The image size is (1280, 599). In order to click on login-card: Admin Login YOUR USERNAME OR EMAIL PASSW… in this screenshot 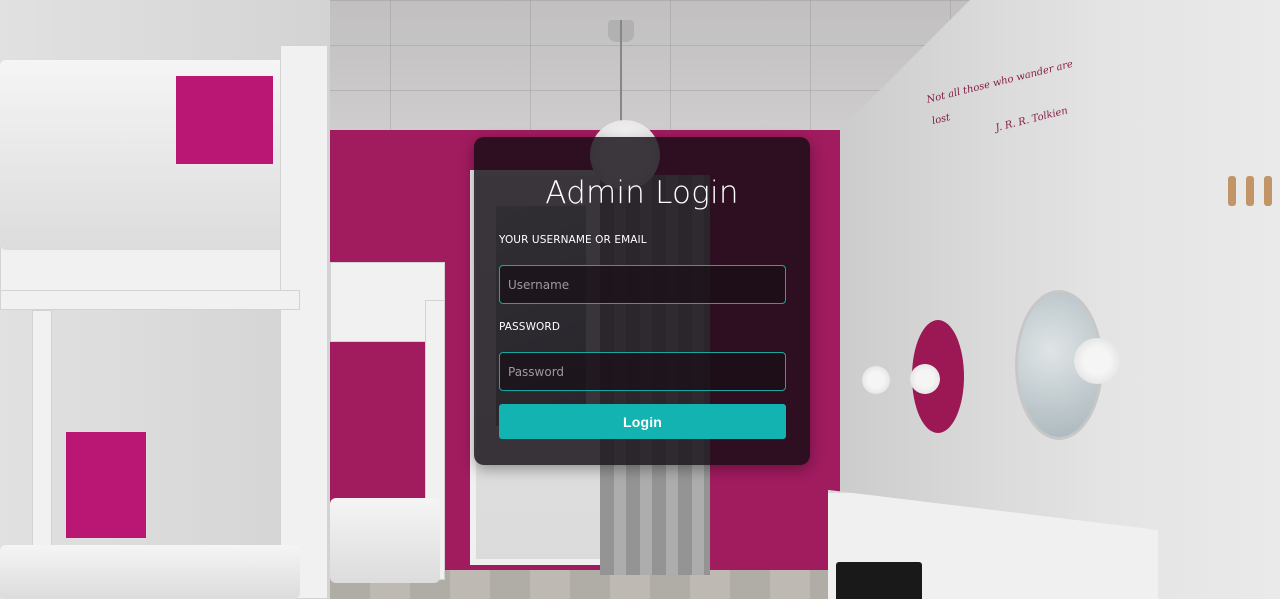, I will do `click(642, 301)`.